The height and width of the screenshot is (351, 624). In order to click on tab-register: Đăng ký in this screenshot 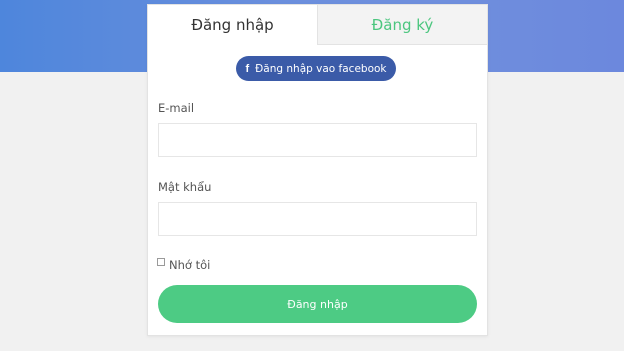, I will do `click(402, 25)`.